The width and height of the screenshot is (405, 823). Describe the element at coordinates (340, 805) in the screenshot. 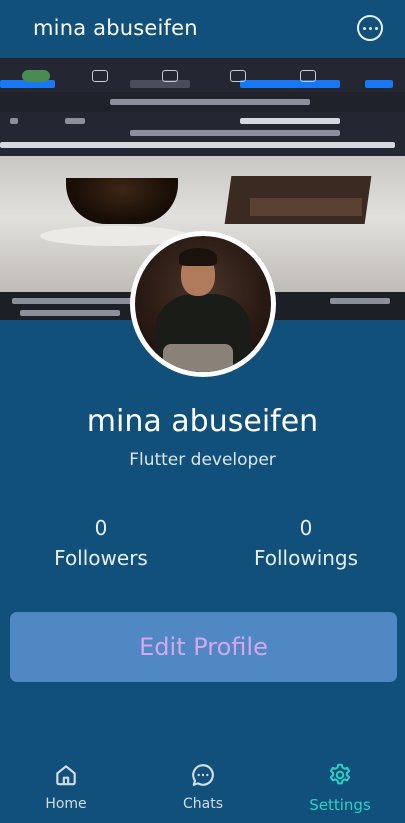

I see `nav-label-settings: Settings` at that location.